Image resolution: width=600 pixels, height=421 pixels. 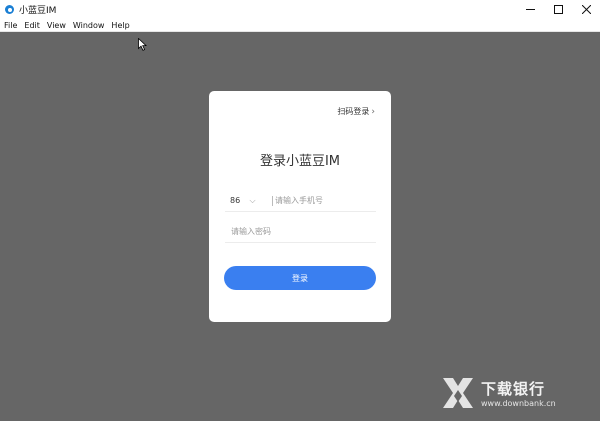 I want to click on menu-bar: File Edit View Window Help, so click(x=300, y=25).